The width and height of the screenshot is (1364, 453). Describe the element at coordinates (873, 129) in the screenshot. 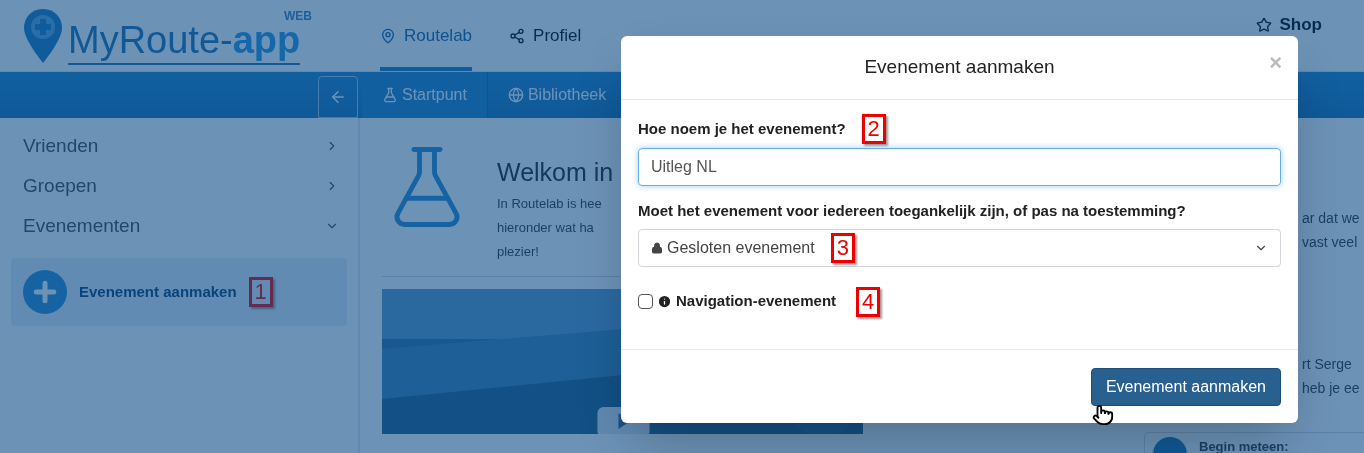

I see `annotation-number: 2` at that location.